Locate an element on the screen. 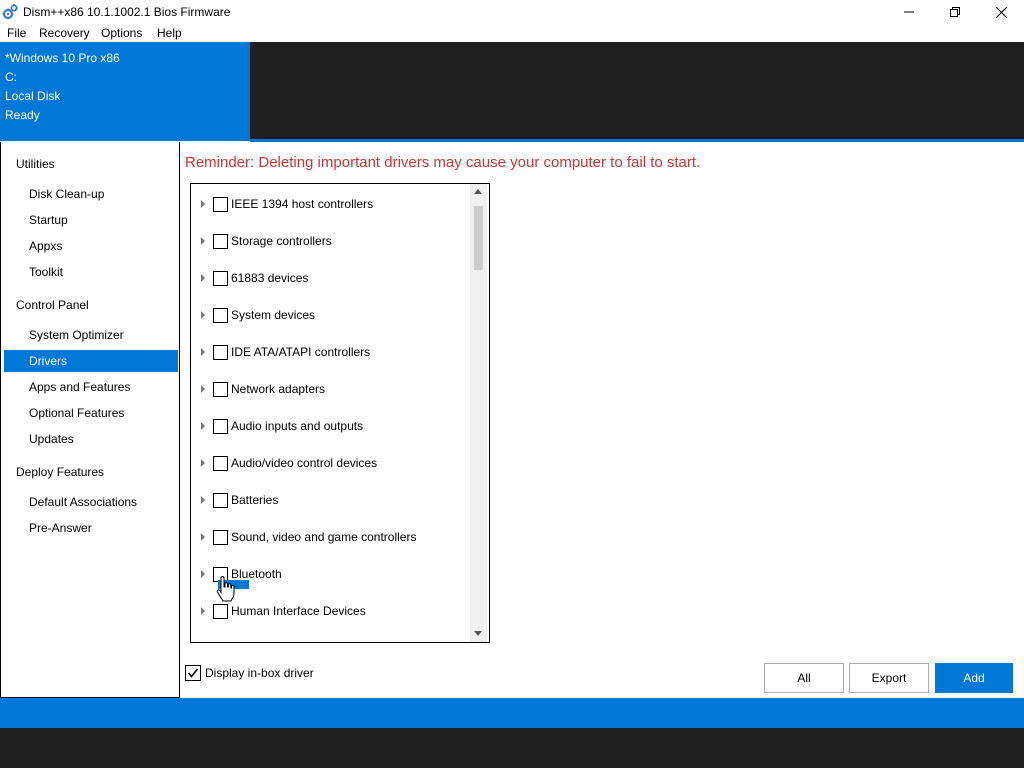 The width and height of the screenshot is (1024, 768). title-bar: Dism++x86 10.1.1002.1 Bios Firmware is located at coordinates (512, 12).